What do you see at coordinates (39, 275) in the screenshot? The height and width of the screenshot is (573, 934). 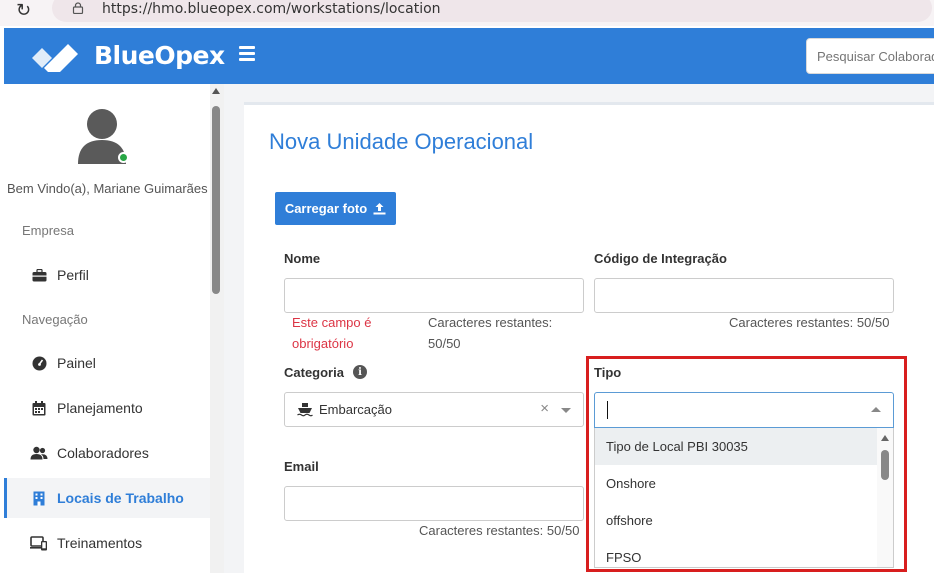 I see `briefcase-icon` at bounding box center [39, 275].